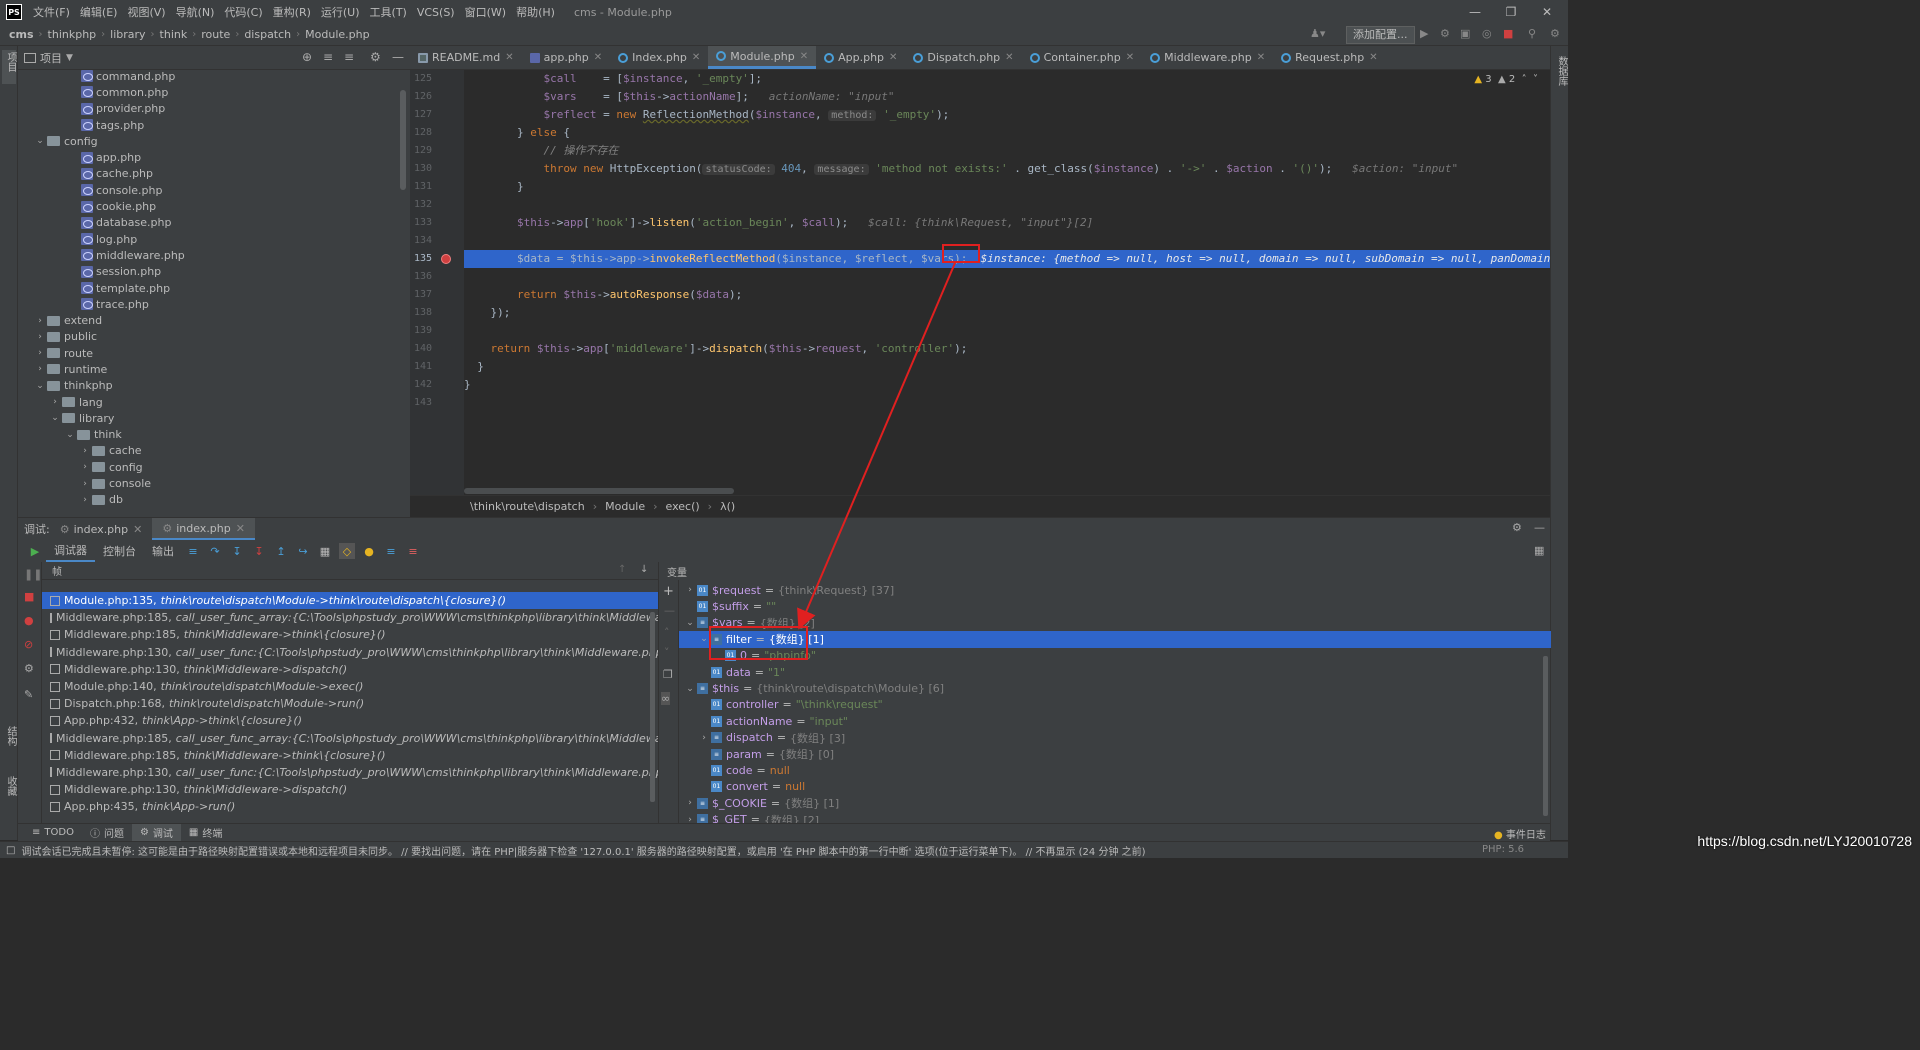 Image resolution: width=1920 pixels, height=1050 pixels. I want to click on annotation-arrow-line, so click(876, 446).